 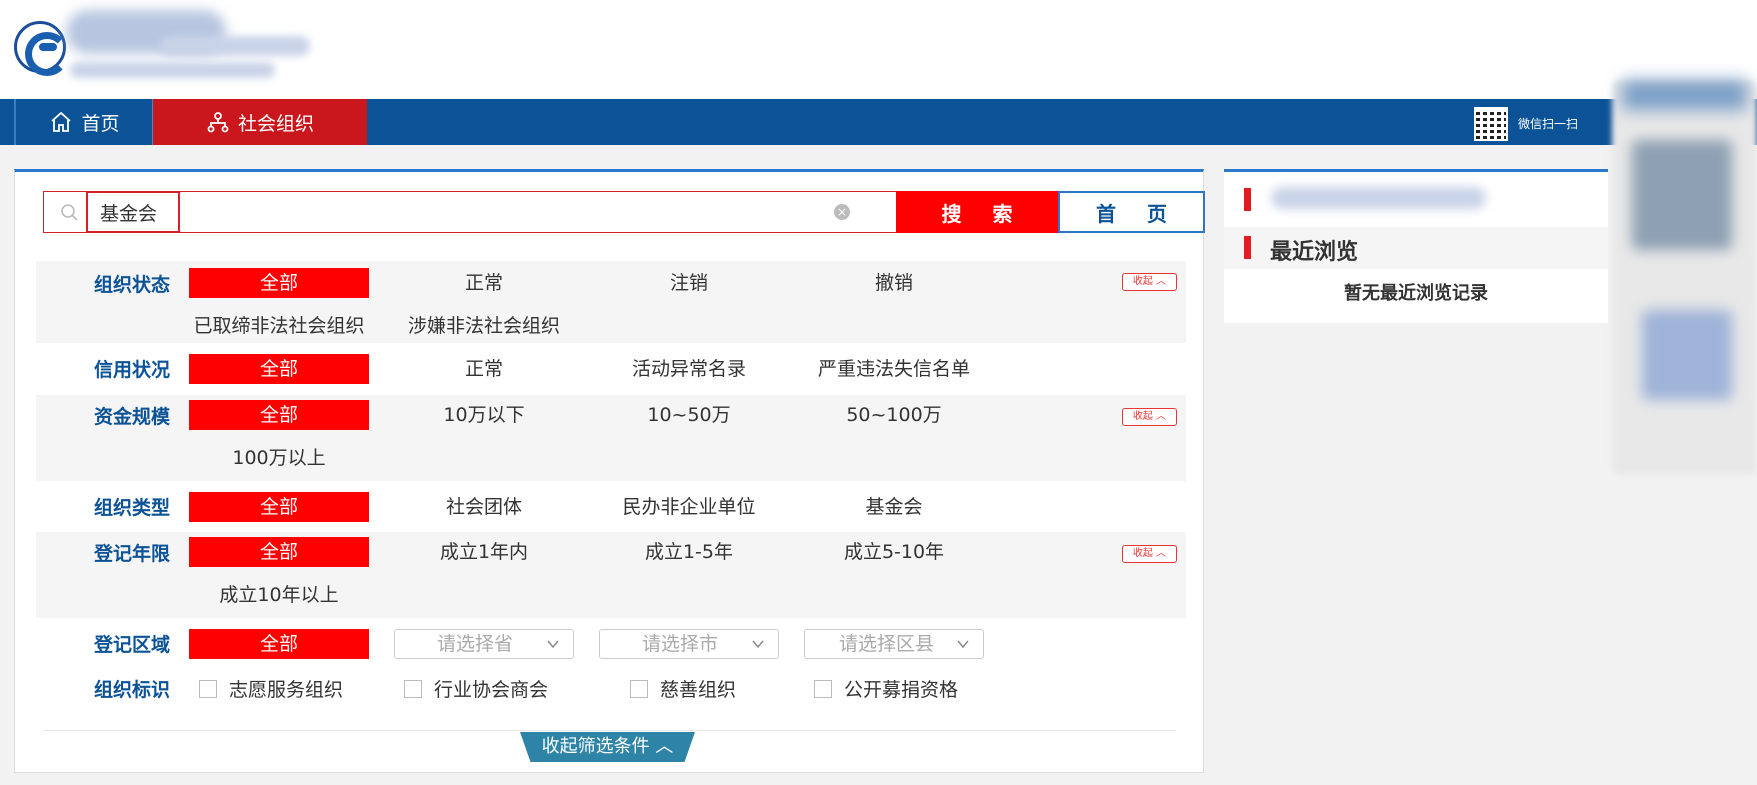 What do you see at coordinates (100, 123) in the screenshot?
I see `nav-home-label: 首页` at bounding box center [100, 123].